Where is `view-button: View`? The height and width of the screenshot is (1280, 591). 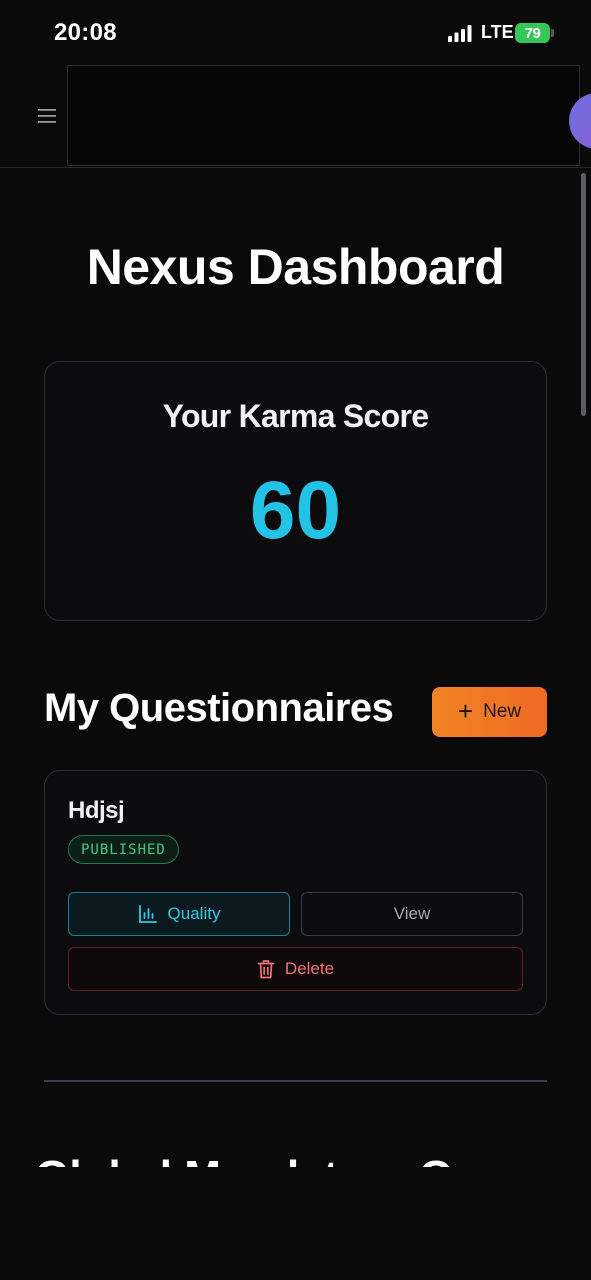 view-button: View is located at coordinates (412, 914).